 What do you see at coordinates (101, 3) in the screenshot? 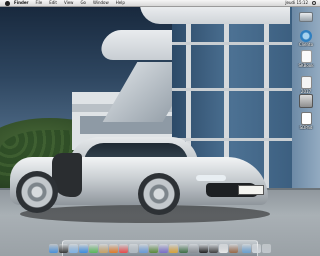
I see `menu-window: Window` at bounding box center [101, 3].